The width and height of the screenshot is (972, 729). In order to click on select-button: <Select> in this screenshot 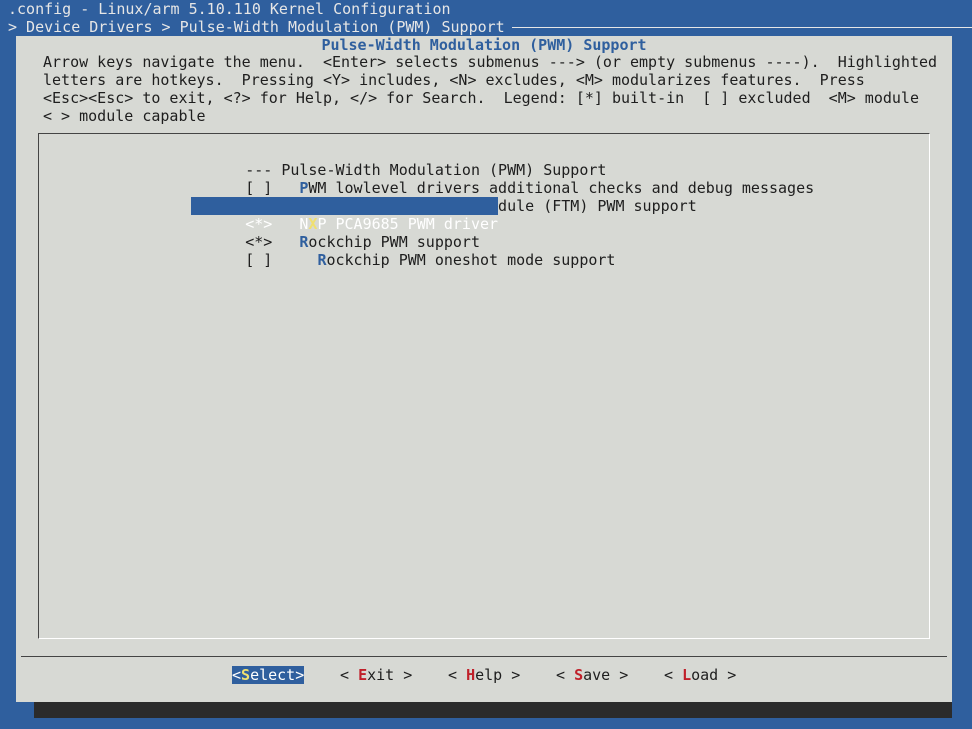, I will do `click(268, 675)`.